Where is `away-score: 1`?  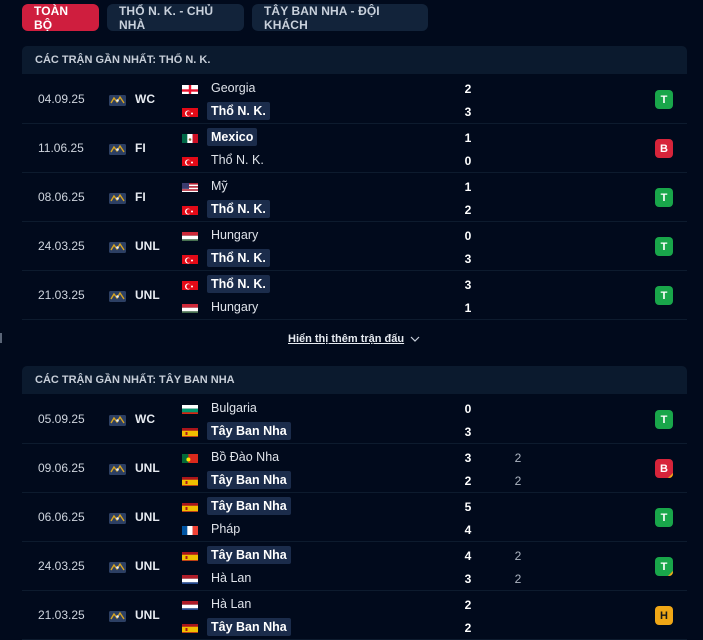 away-score: 1 is located at coordinates (468, 308).